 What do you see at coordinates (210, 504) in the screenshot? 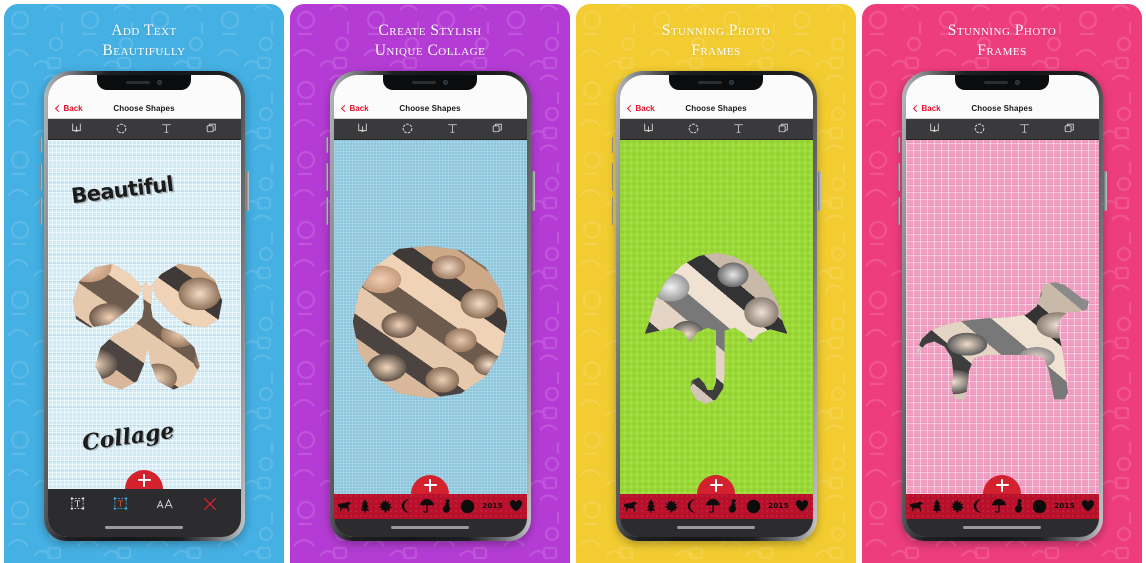
I see `close-x-icon` at bounding box center [210, 504].